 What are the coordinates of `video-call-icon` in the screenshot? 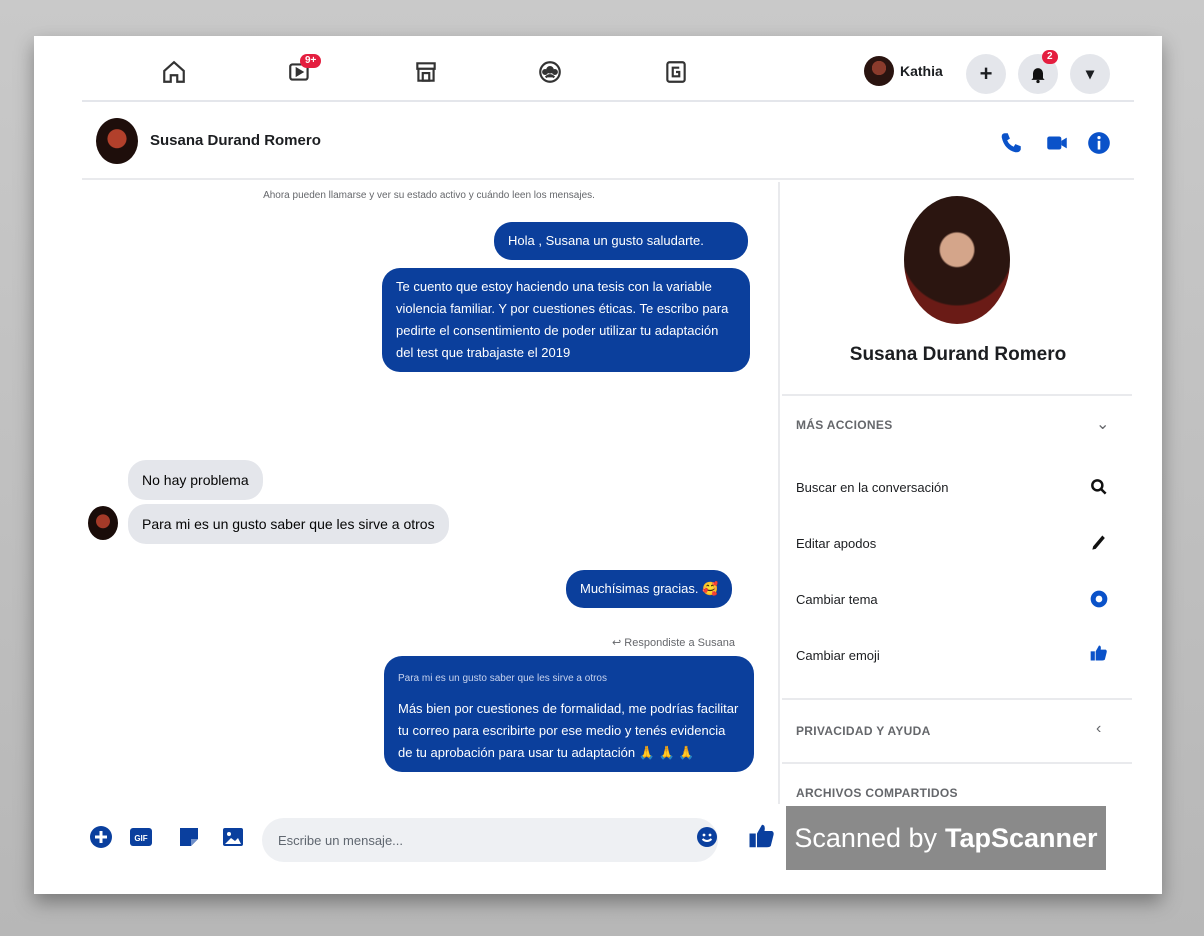 It's located at (1057, 143).